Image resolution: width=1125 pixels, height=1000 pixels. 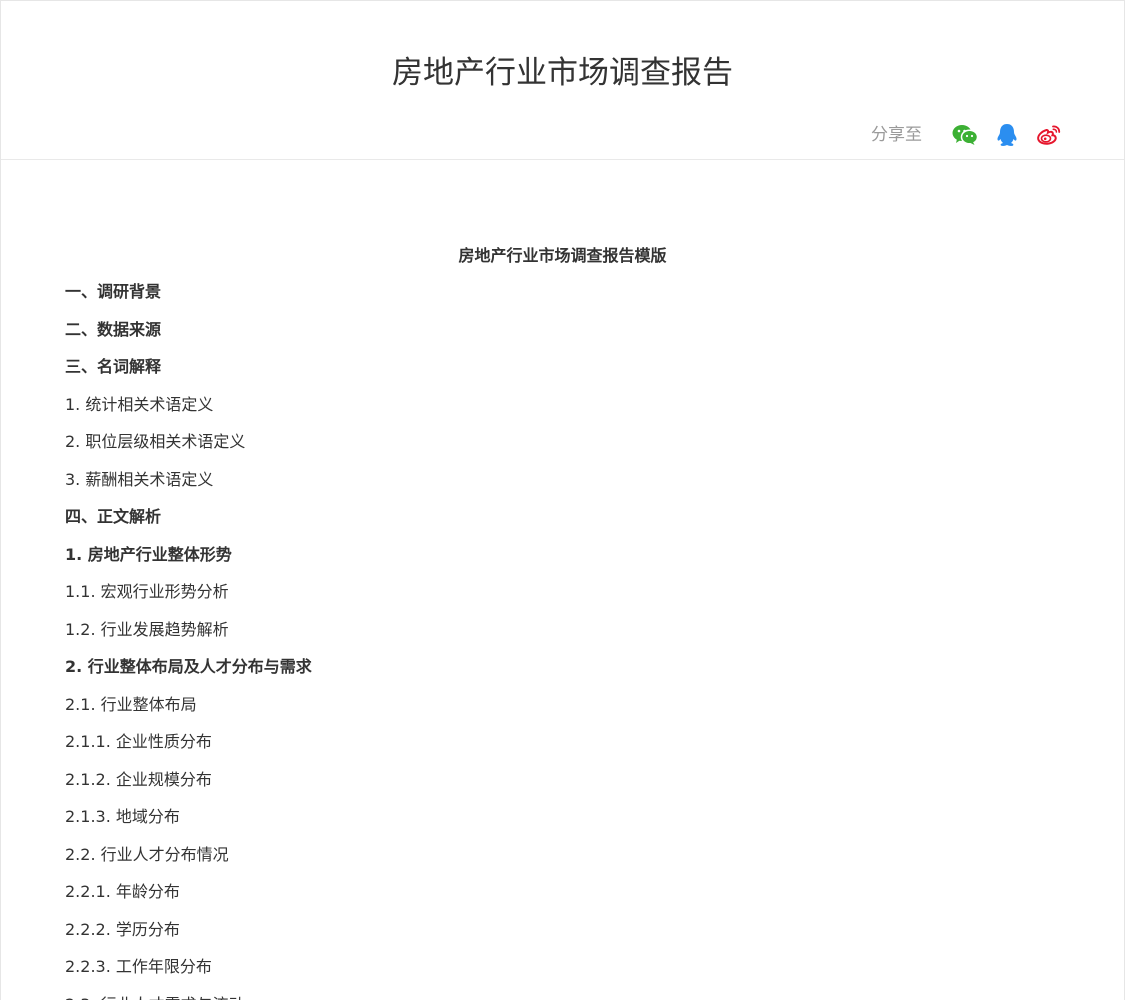 What do you see at coordinates (122, 816) in the screenshot?
I see `toc-item: 2.1.3. 地域分布` at bounding box center [122, 816].